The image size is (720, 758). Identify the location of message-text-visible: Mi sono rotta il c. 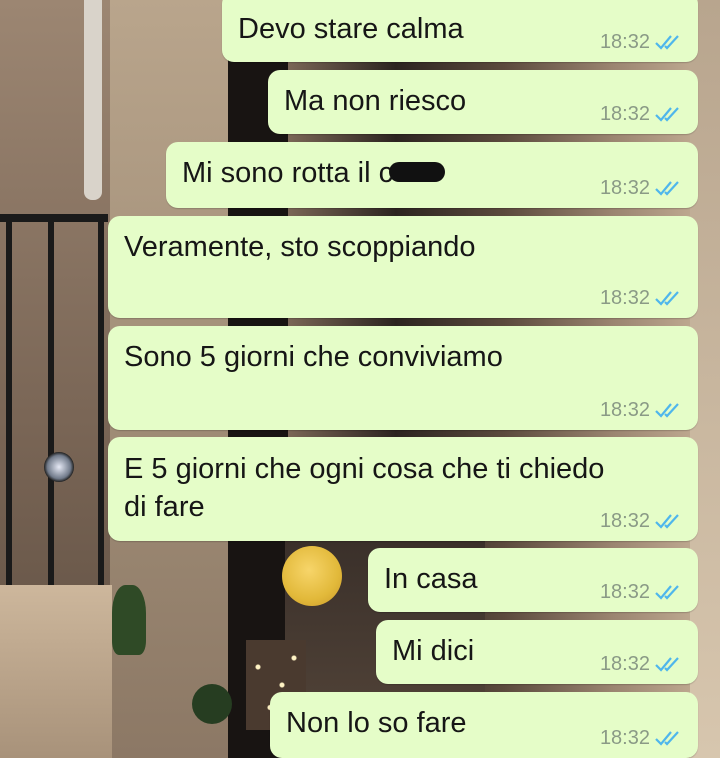
(288, 173).